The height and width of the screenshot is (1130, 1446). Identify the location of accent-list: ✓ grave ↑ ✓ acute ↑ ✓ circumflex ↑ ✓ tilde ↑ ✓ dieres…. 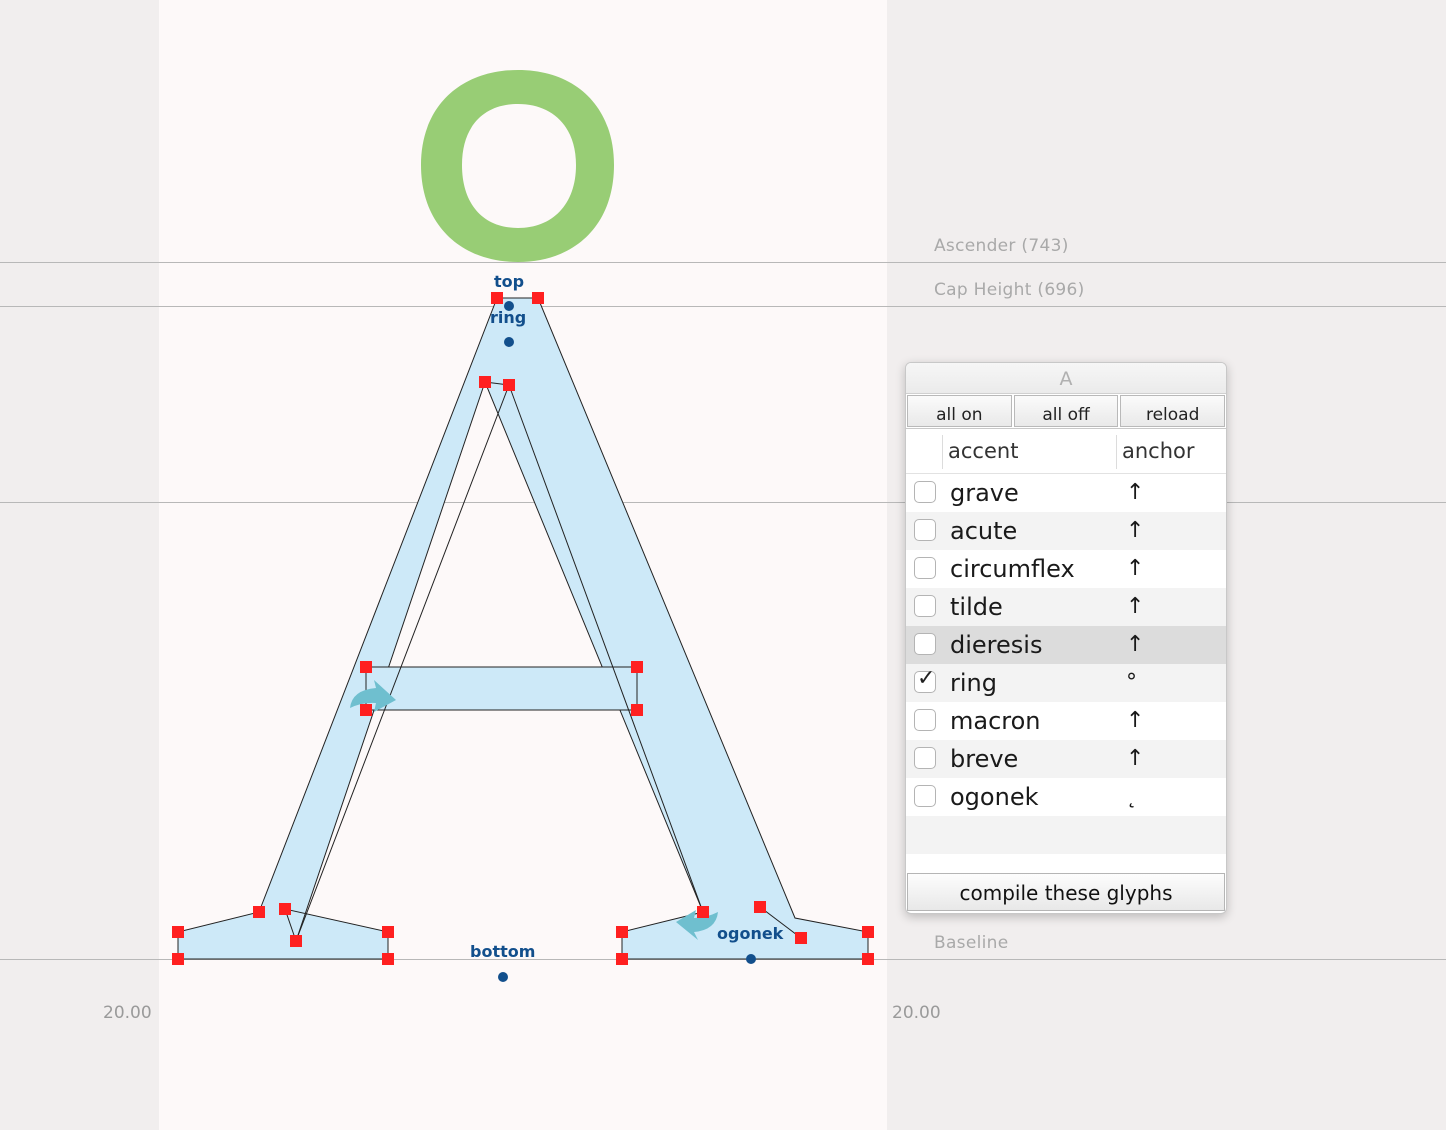
(1066, 683).